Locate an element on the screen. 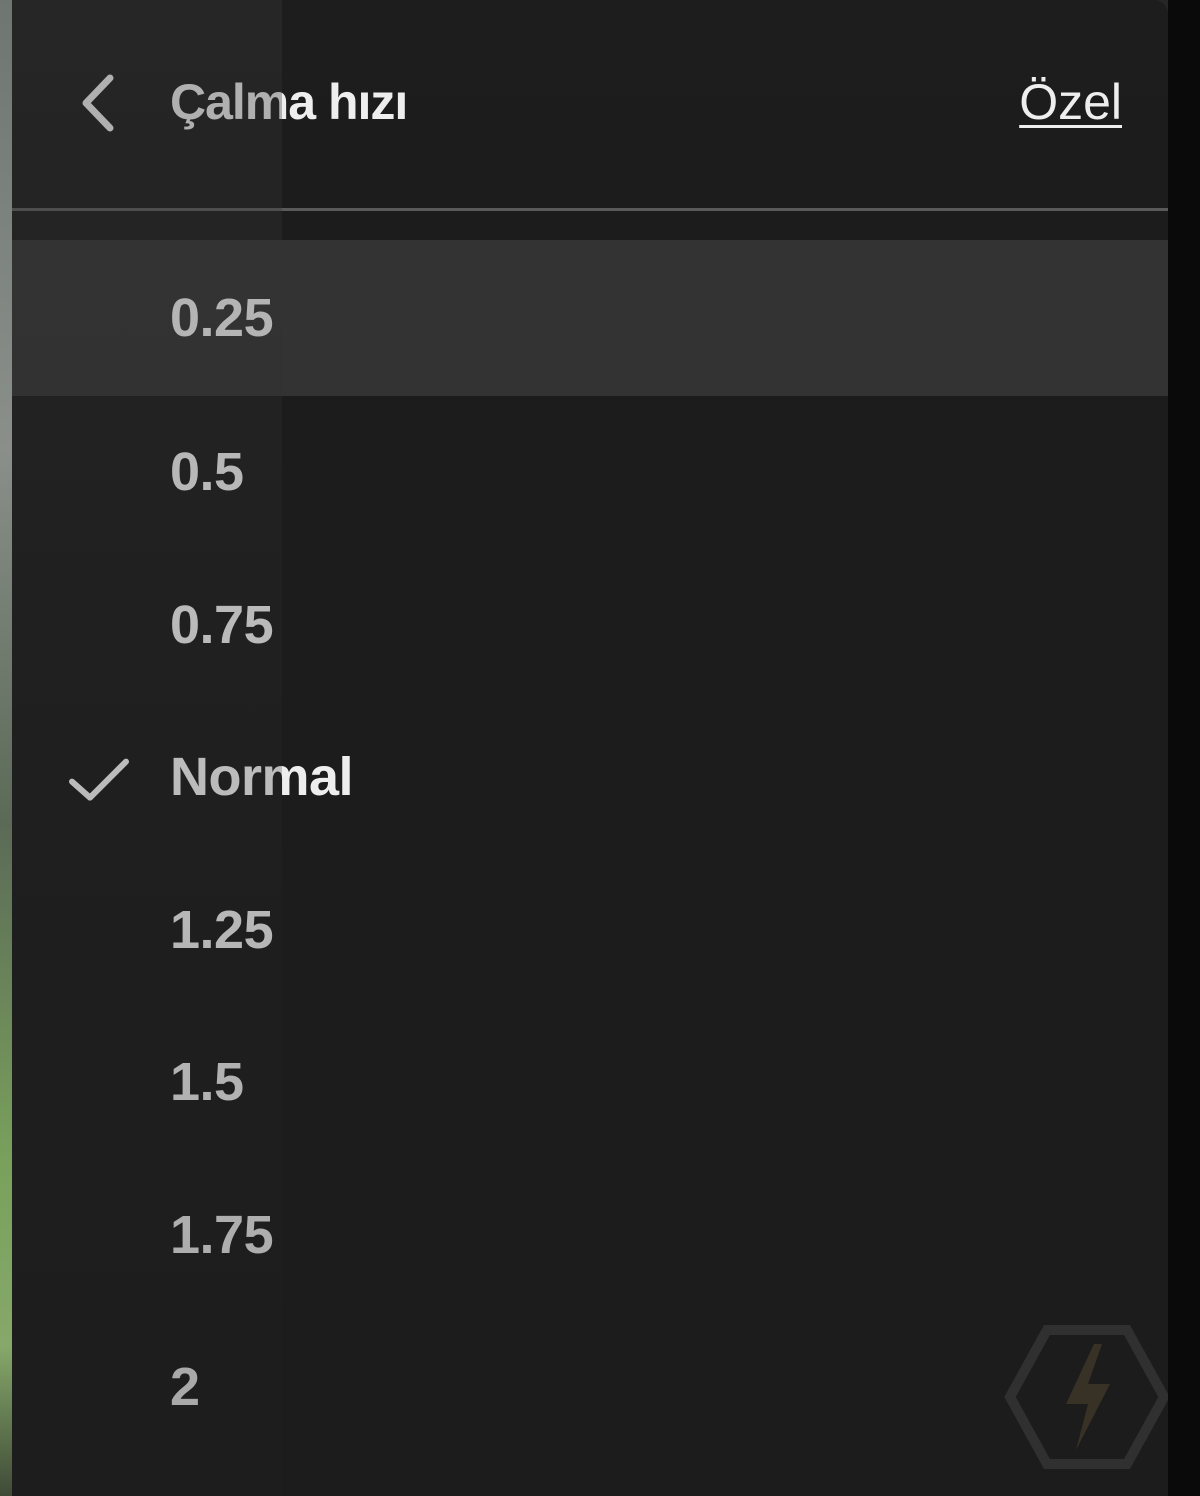  custom-speed-link: Özel is located at coordinates (1070, 102).